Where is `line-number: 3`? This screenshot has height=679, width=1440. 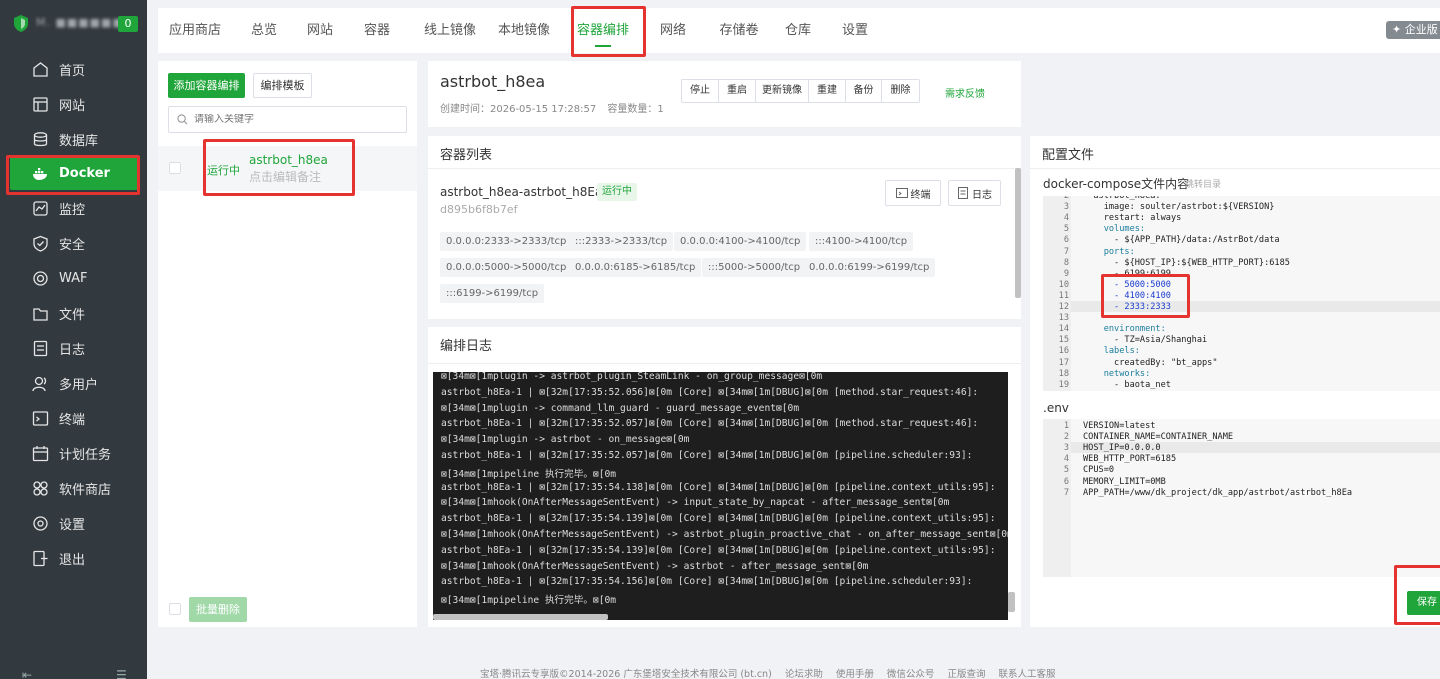
line-number: 3 is located at coordinates (1066, 448).